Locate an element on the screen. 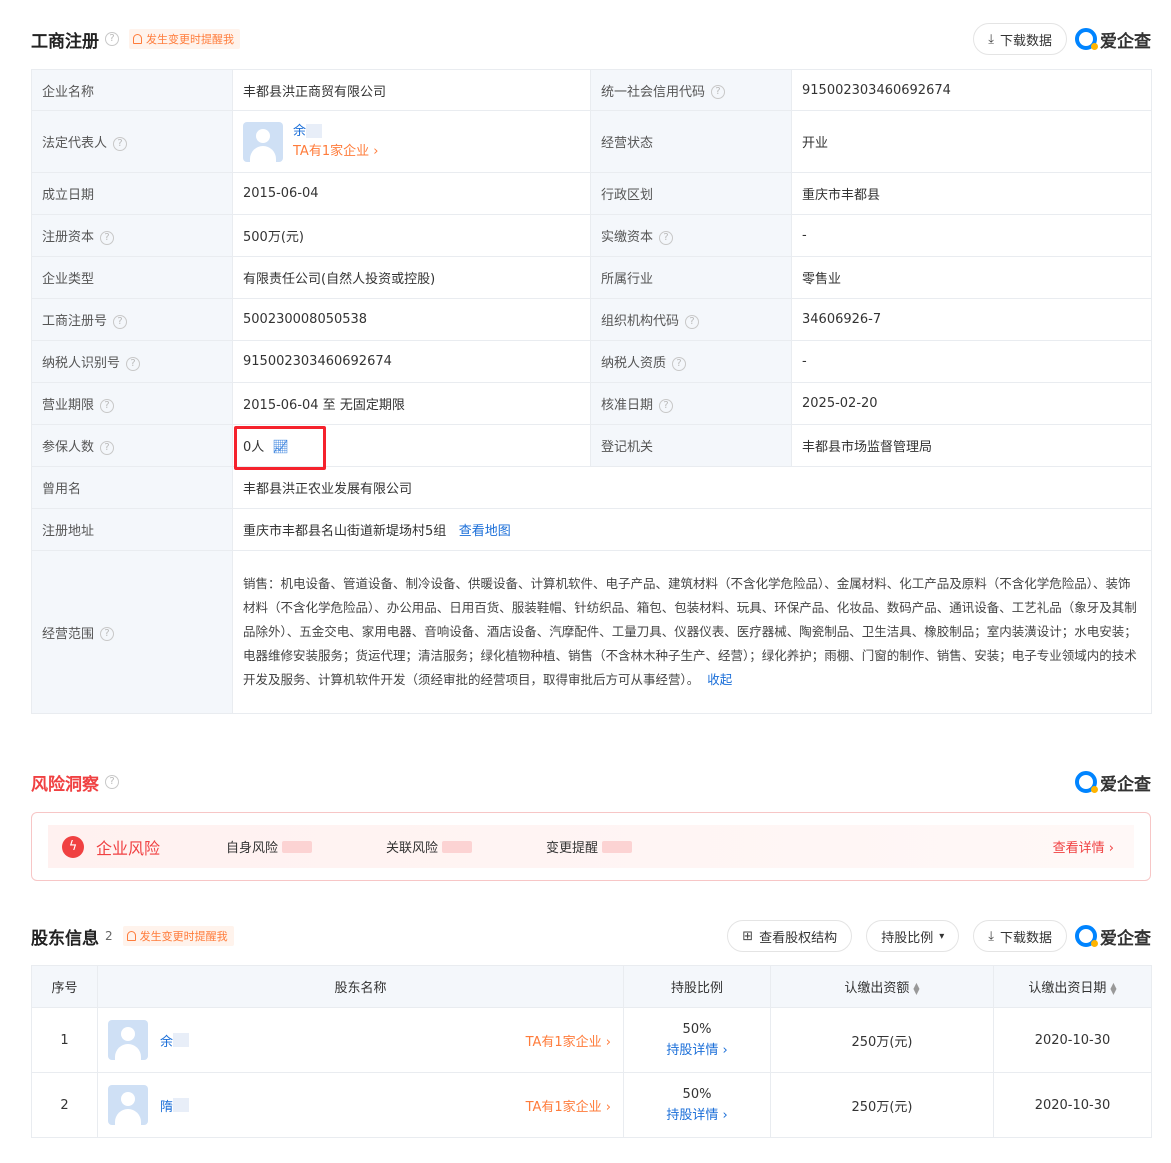 This screenshot has height=1163, width=1171. ratio-dropdown: 持股比例 ▾ is located at coordinates (913, 936).